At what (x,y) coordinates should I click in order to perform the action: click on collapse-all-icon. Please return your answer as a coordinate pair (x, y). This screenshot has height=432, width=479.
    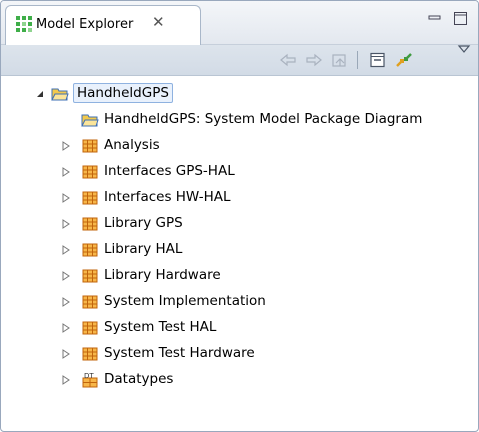
    Looking at the image, I should click on (378, 60).